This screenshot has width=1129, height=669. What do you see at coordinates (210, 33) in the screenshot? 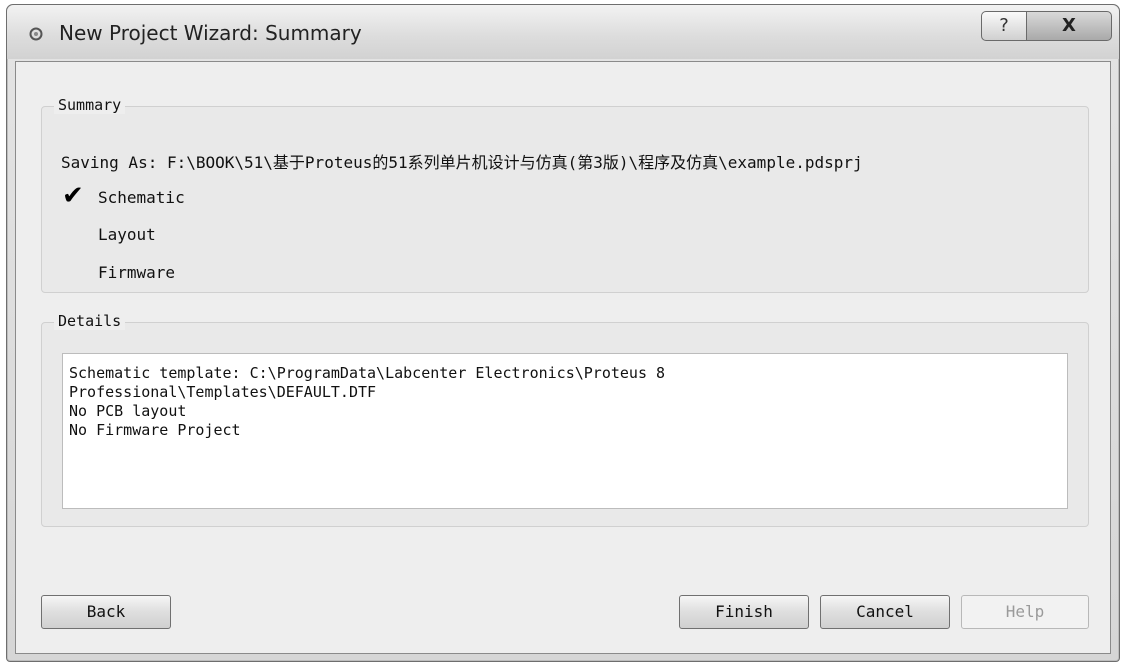
I see `window-title: New Project Wizard: Summary` at bounding box center [210, 33].